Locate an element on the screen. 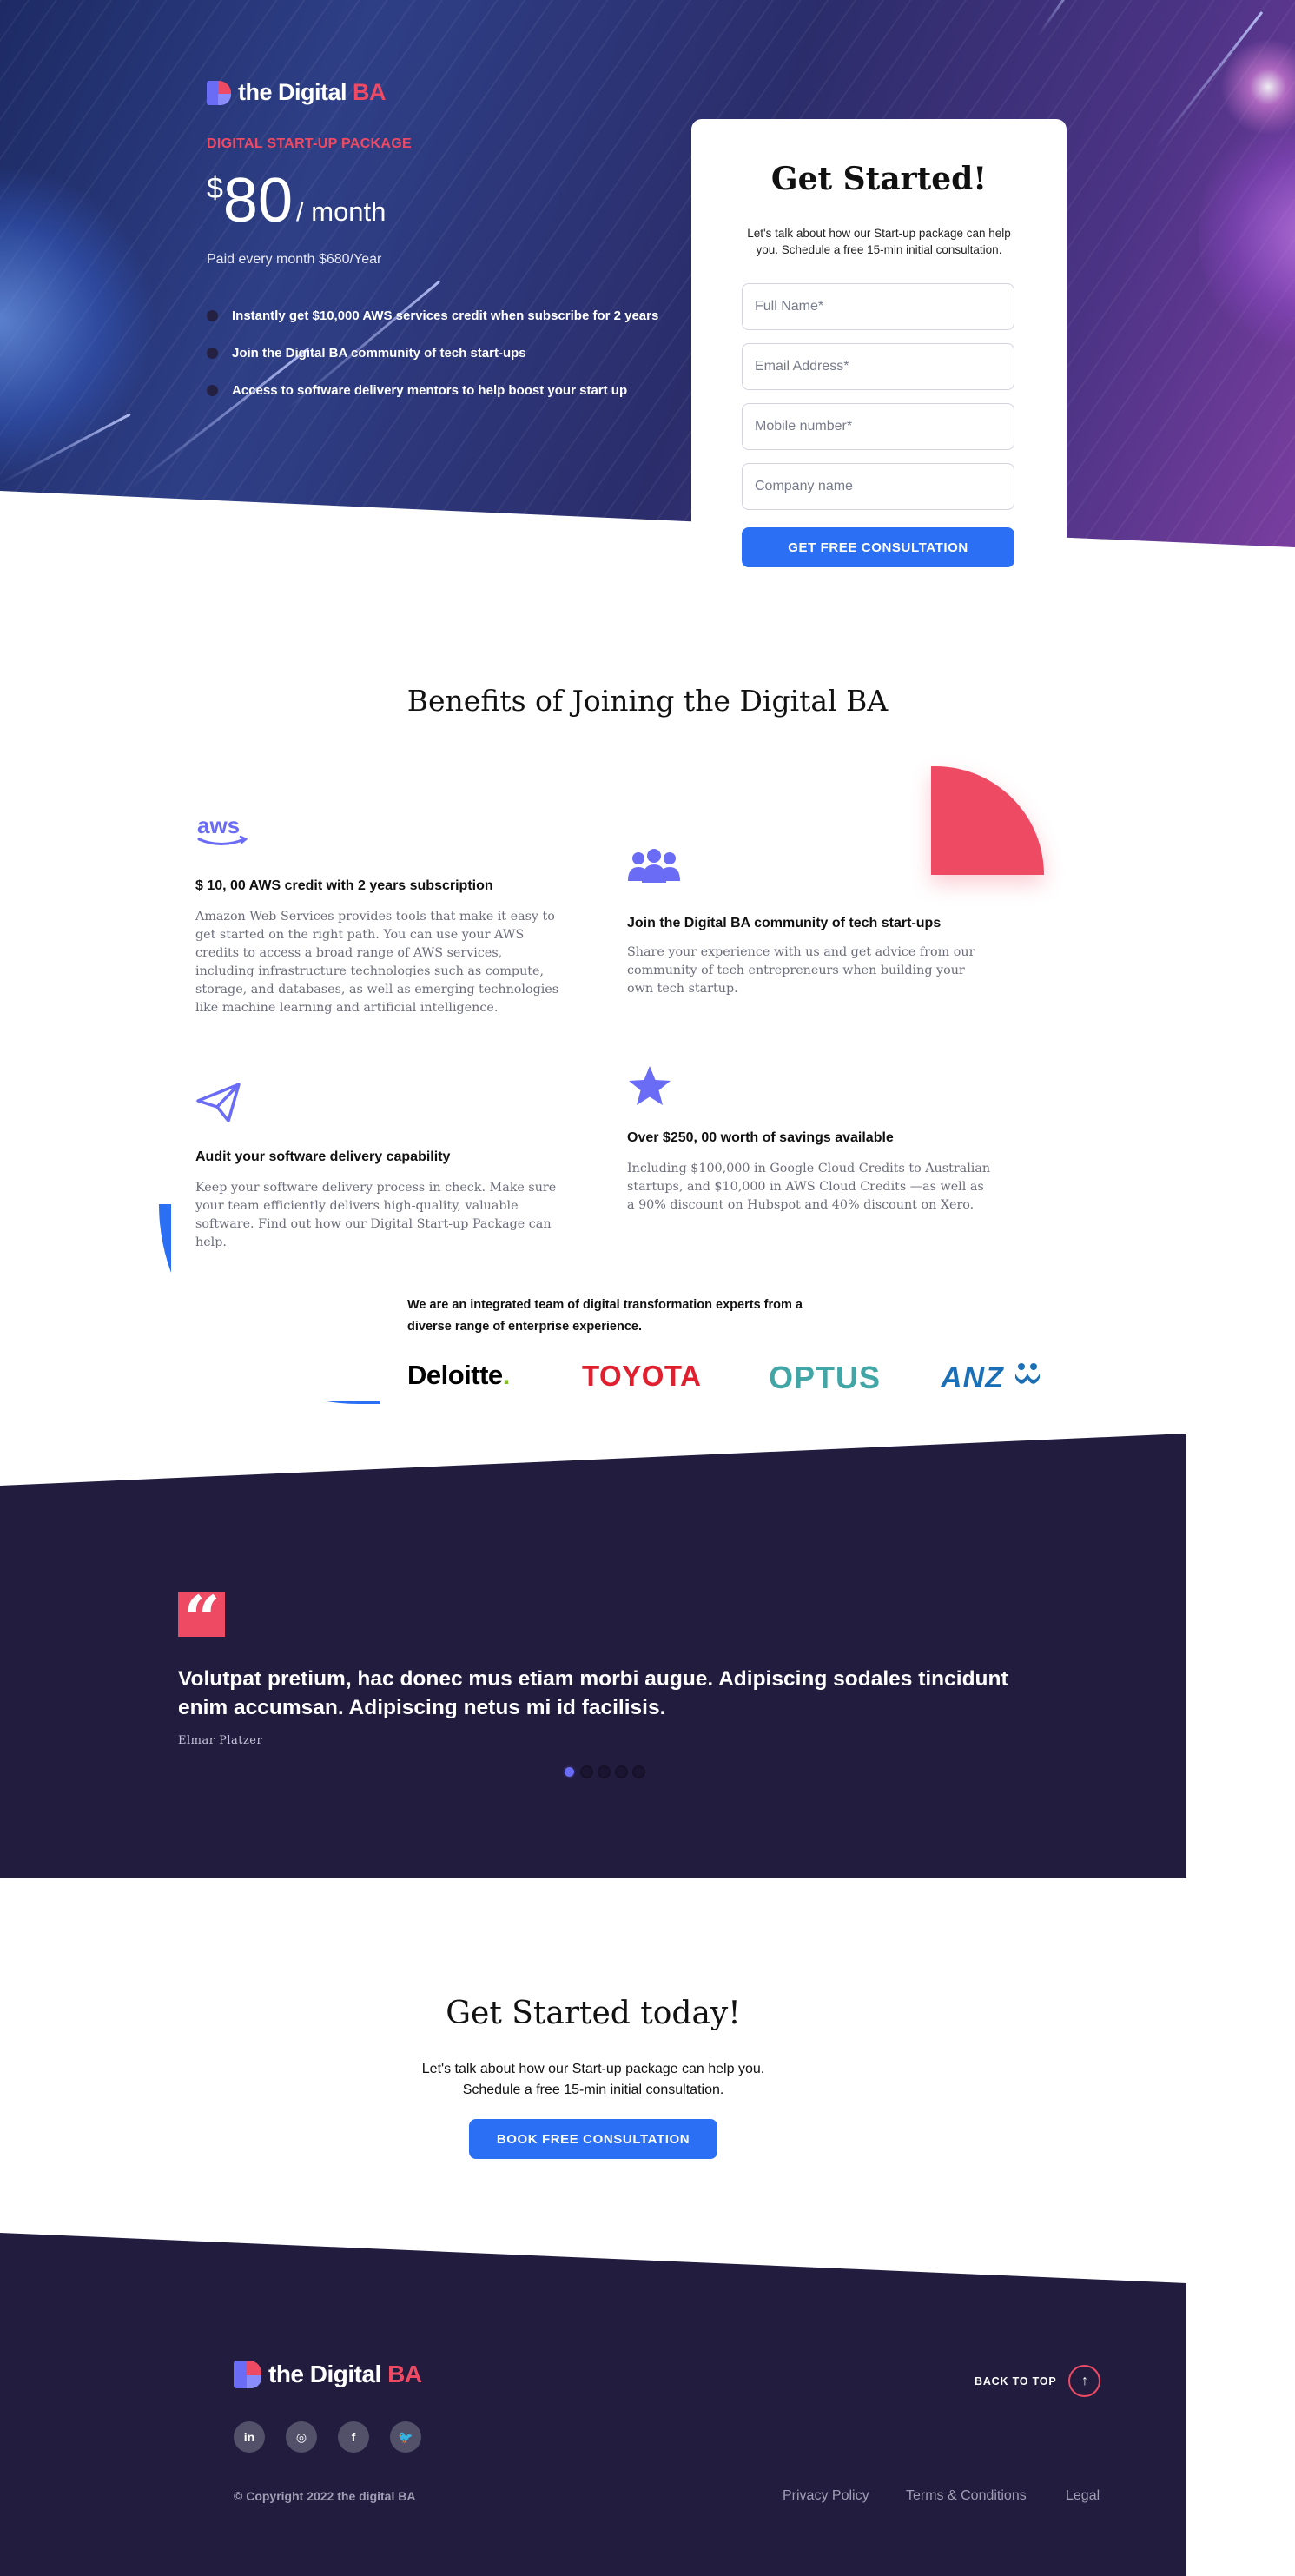 This screenshot has height=2576, width=1295. legal-link: Legal is located at coordinates (1083, 2496).